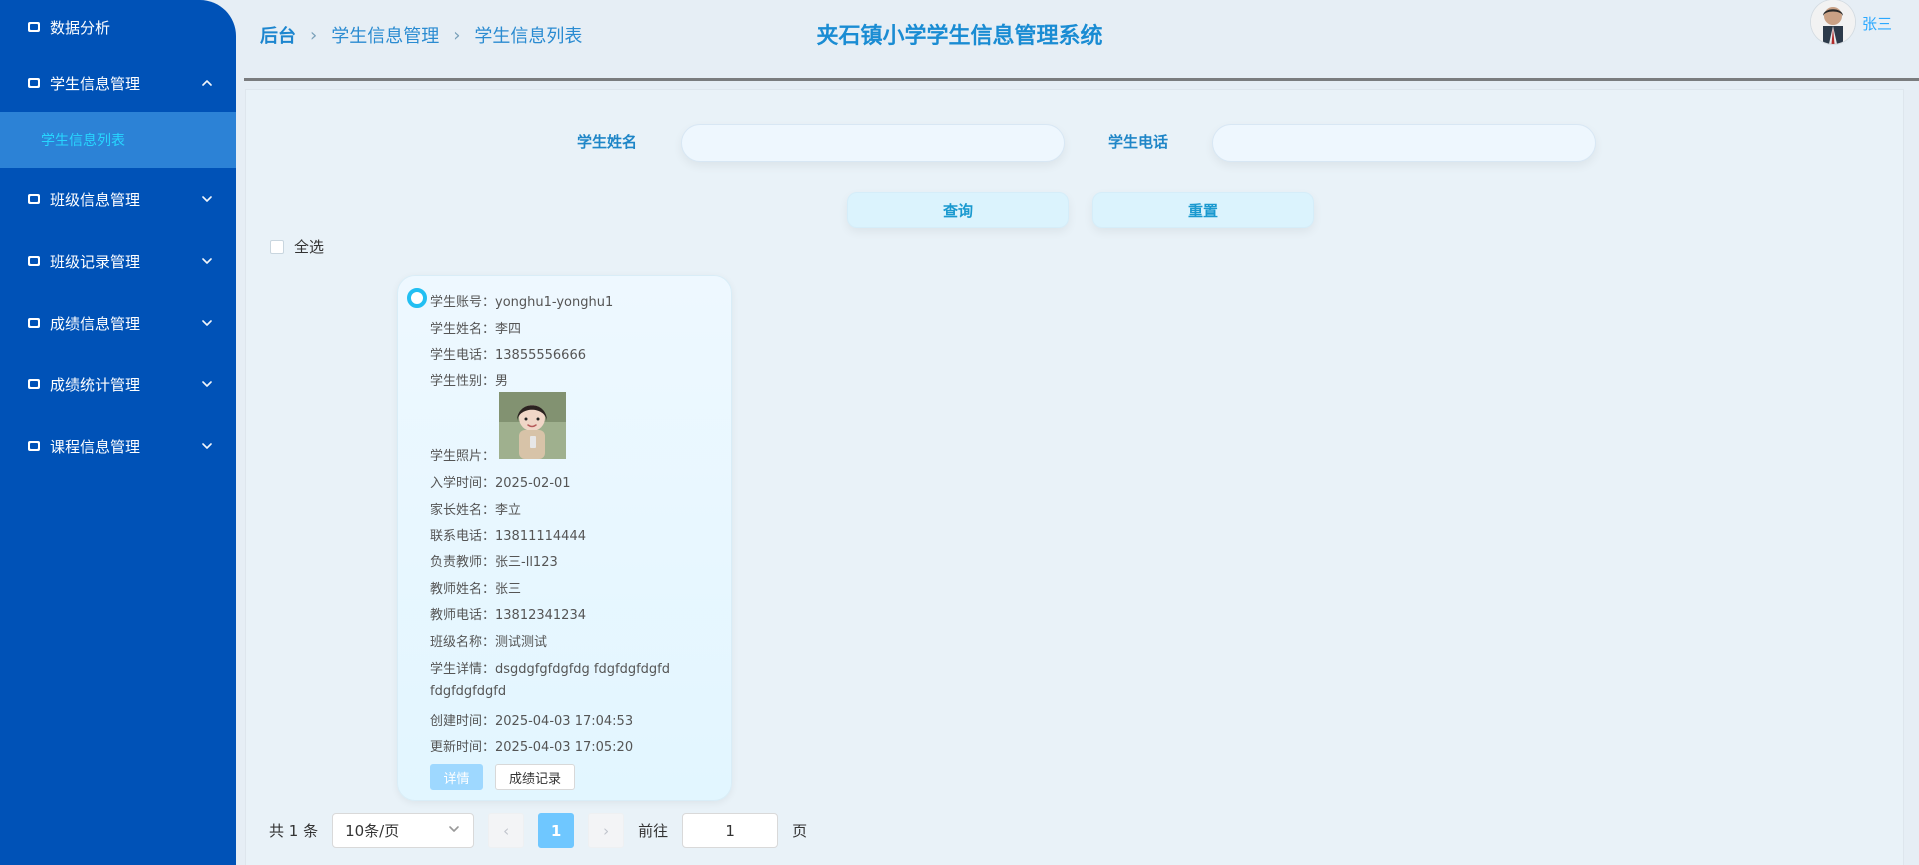 The width and height of the screenshot is (1919, 865). I want to click on field-value: 2025-04-03 17:04:53, so click(564, 721).